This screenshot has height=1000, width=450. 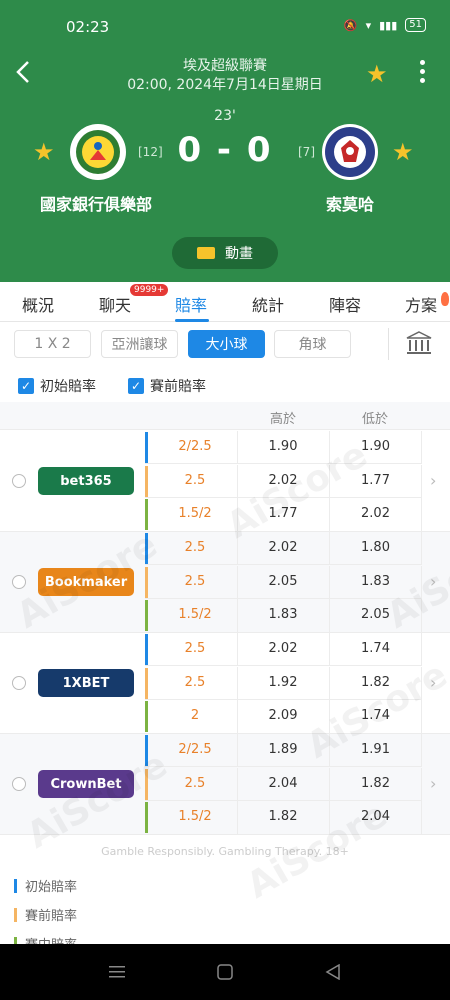 I want to click on legend-label: 賽前賠率, so click(x=51, y=916).